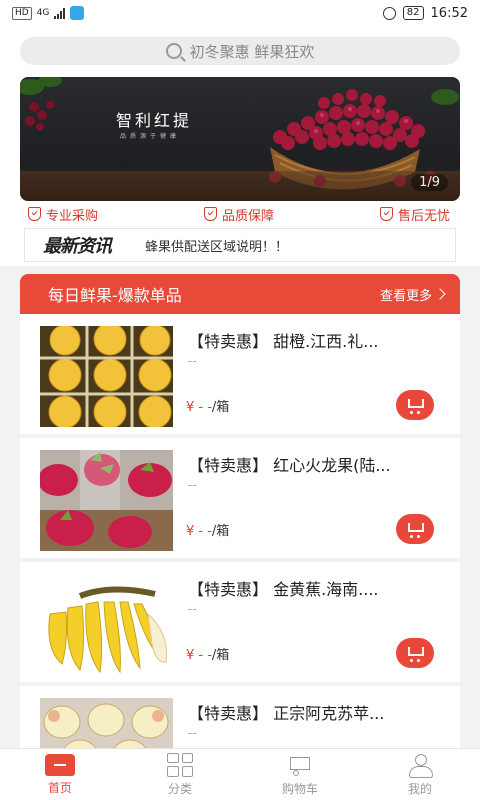 Image resolution: width=480 pixels, height=800 pixels. I want to click on feature-quality: 品质保障, so click(238, 214).